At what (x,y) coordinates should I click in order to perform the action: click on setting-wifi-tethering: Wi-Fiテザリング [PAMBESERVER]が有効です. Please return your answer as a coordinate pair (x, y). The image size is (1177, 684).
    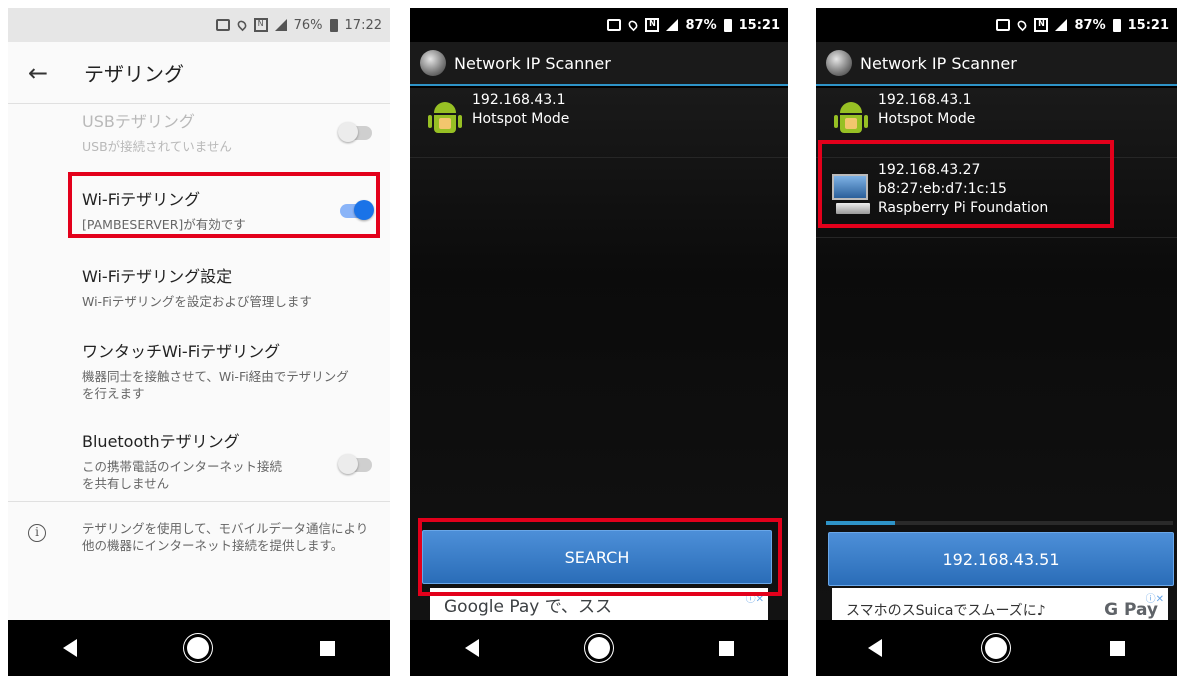
    Looking at the image, I should click on (199, 209).